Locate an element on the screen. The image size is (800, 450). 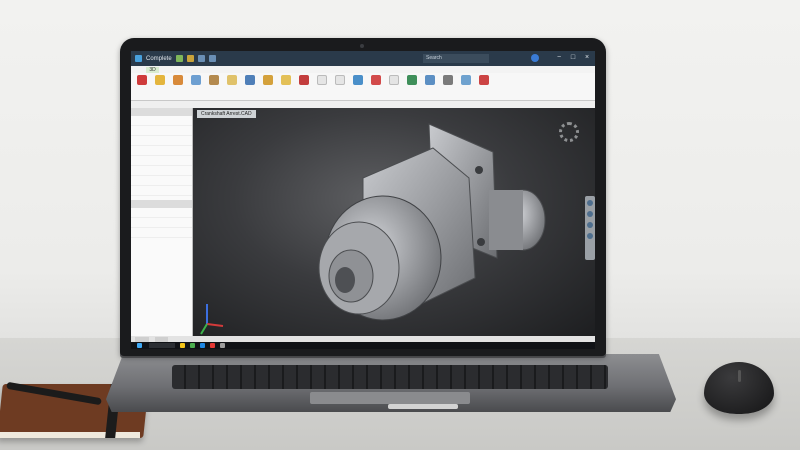
browser-section-header is located at coordinates (161, 204).